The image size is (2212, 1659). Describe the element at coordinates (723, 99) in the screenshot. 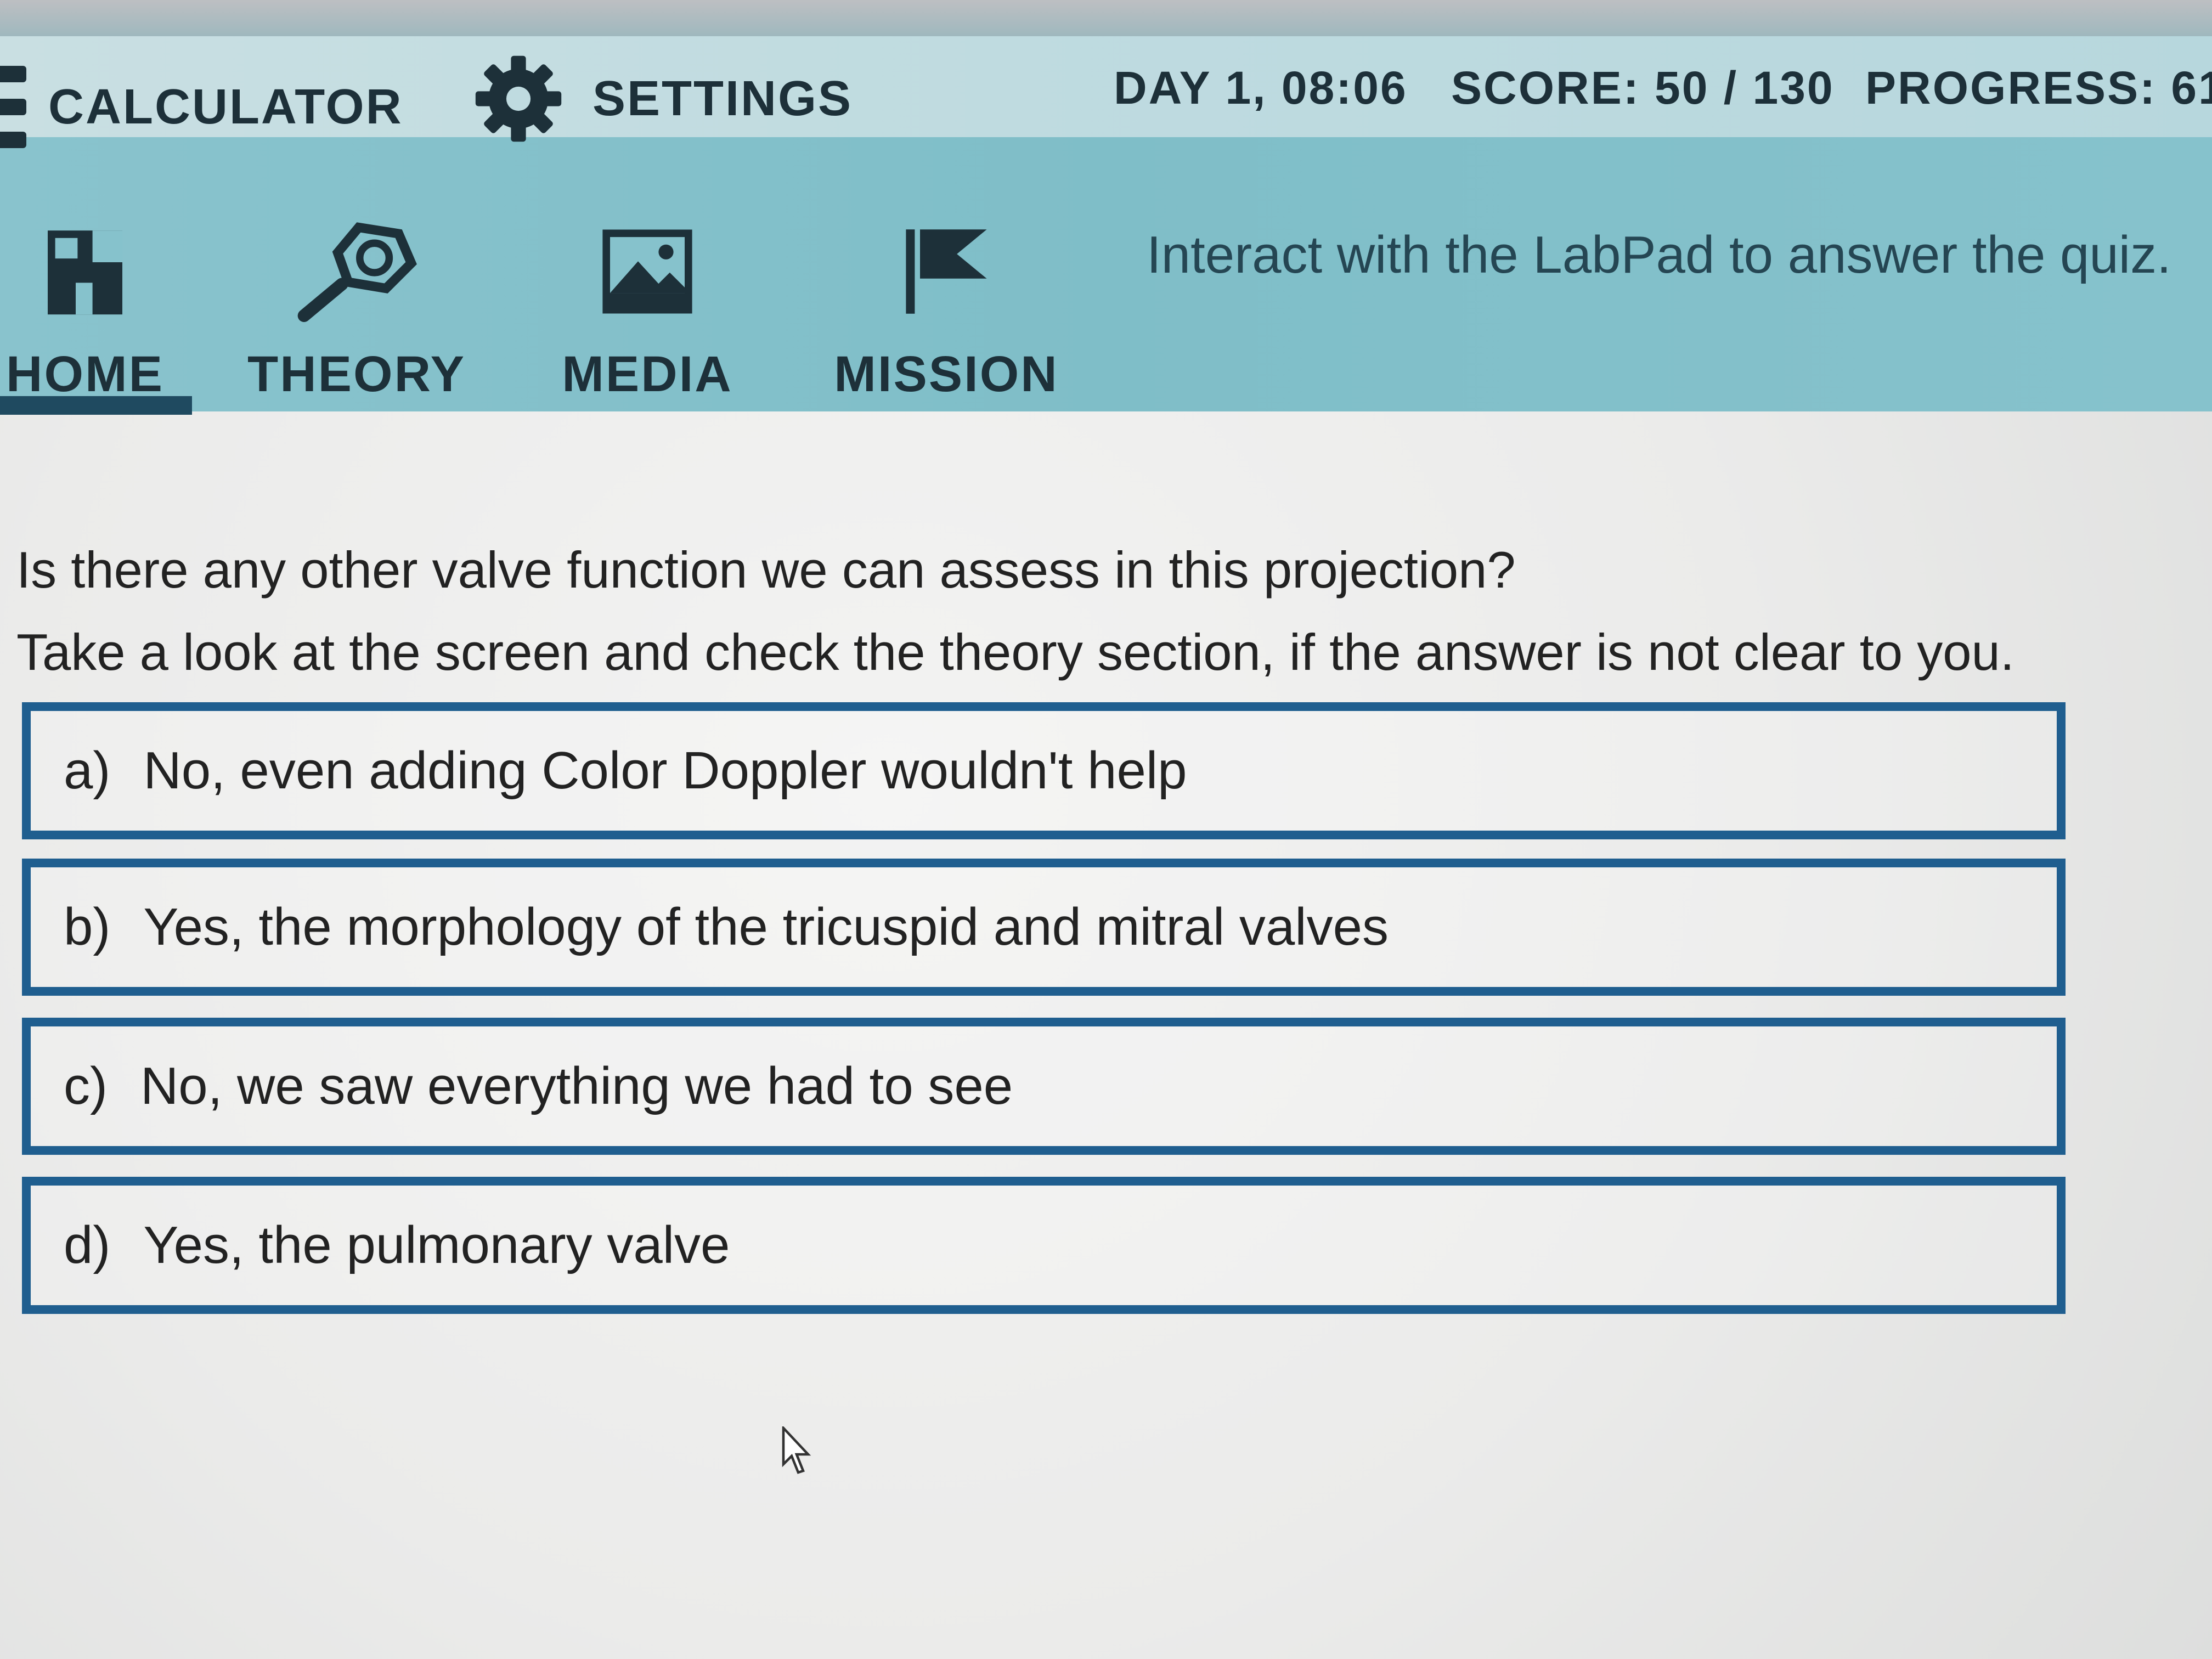

I see `settings-label: SETTINGS` at that location.